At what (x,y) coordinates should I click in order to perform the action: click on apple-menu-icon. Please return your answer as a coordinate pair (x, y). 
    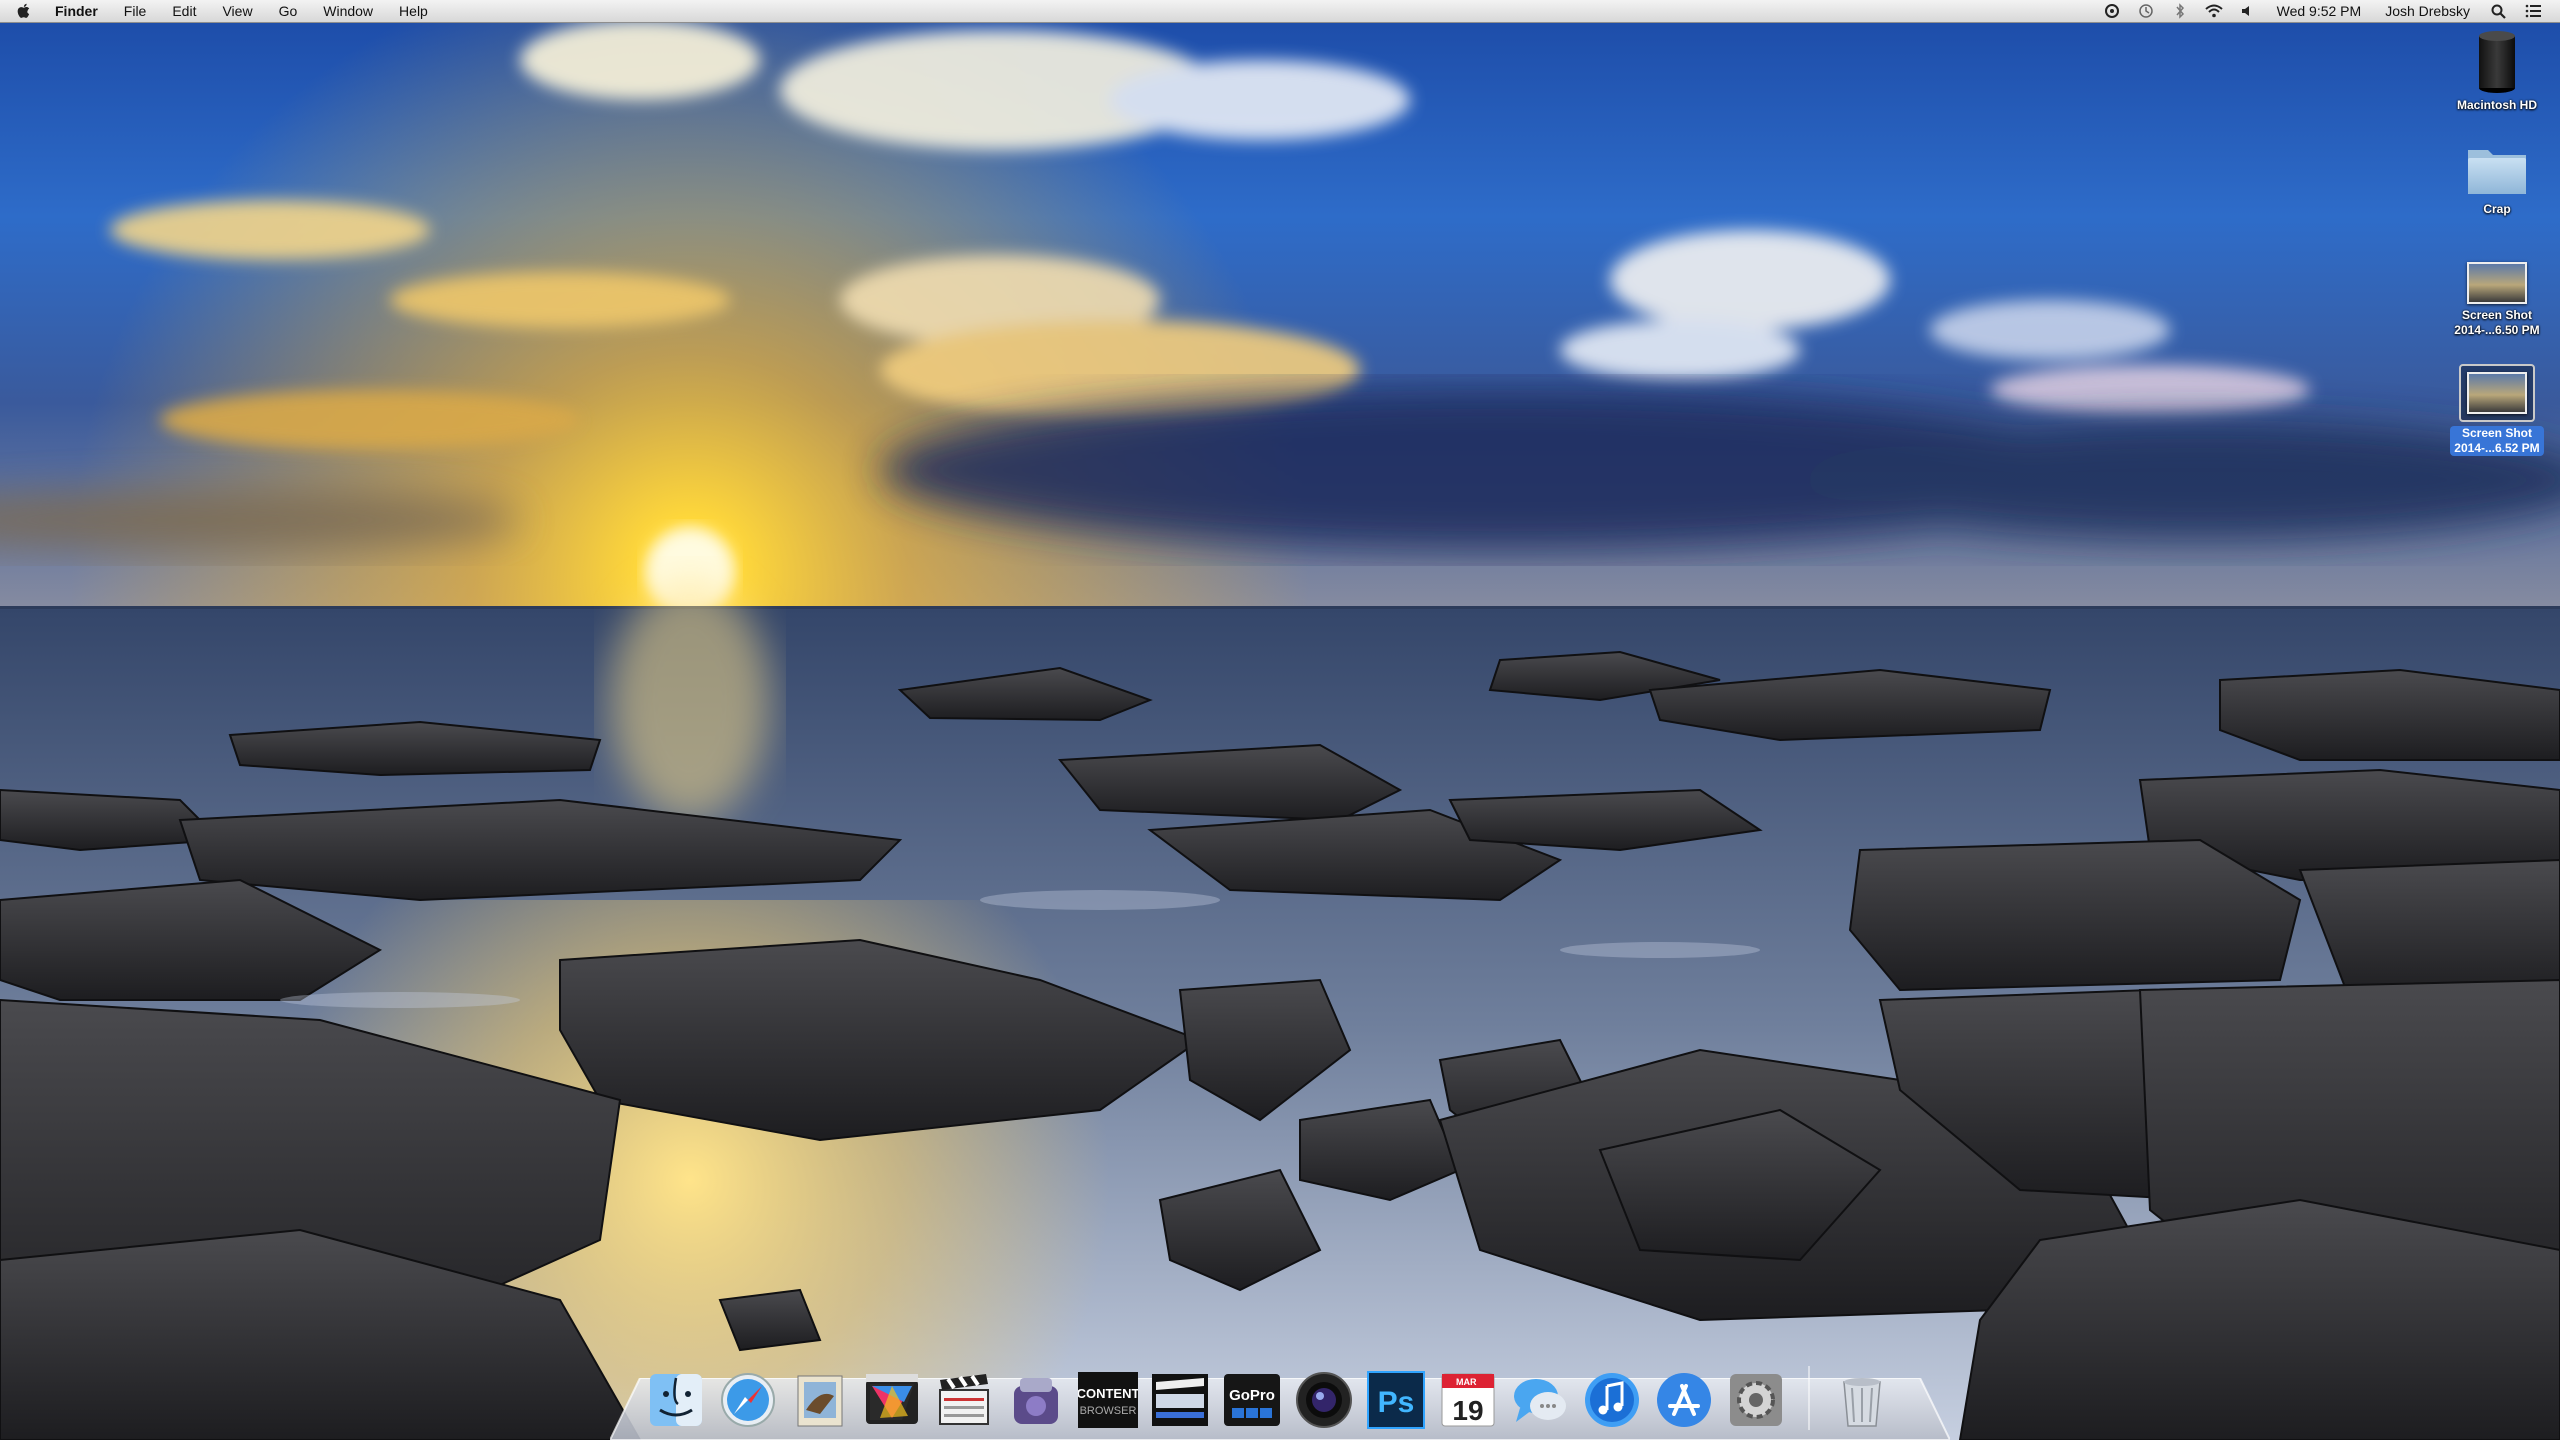
    Looking at the image, I should click on (24, 11).